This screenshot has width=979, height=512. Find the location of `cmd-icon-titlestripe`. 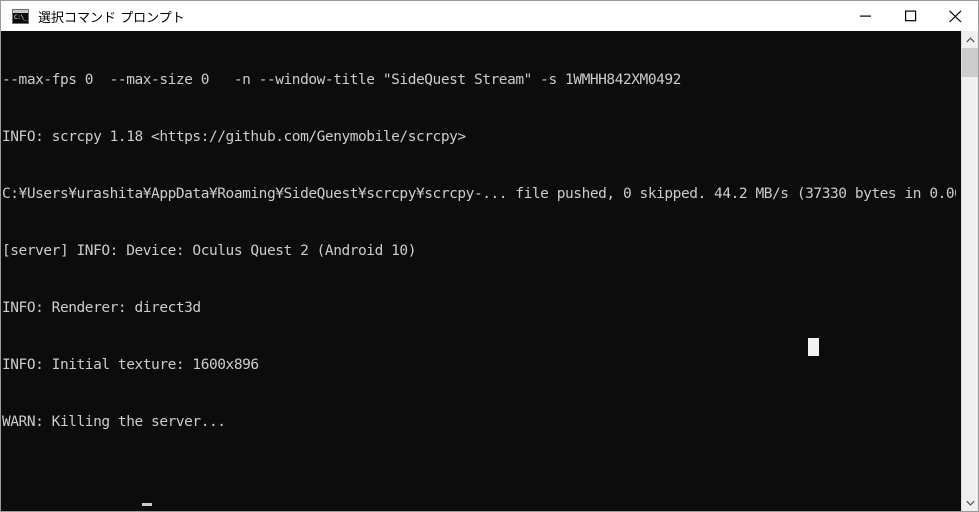

cmd-icon-titlestripe is located at coordinates (20, 11).